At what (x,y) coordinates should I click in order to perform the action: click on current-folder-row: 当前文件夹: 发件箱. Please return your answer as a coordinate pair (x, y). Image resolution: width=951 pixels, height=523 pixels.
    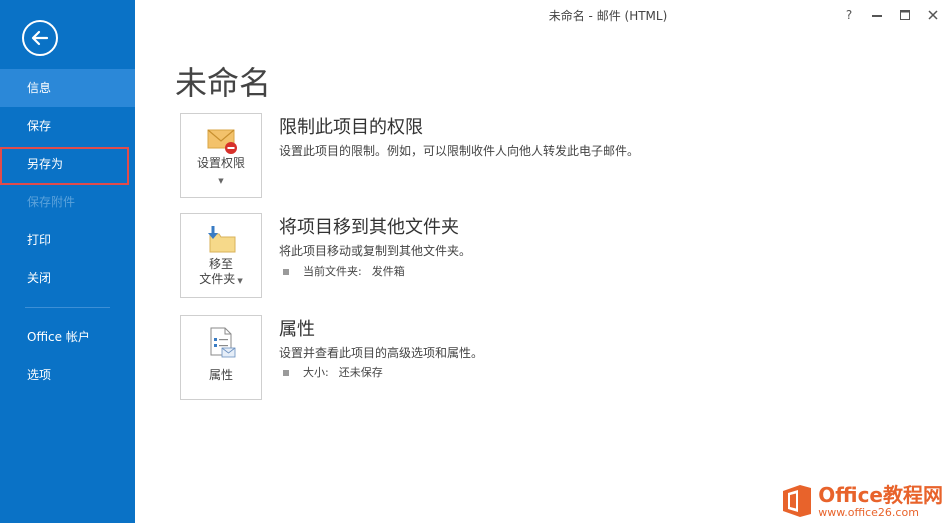
    Looking at the image, I should click on (344, 271).